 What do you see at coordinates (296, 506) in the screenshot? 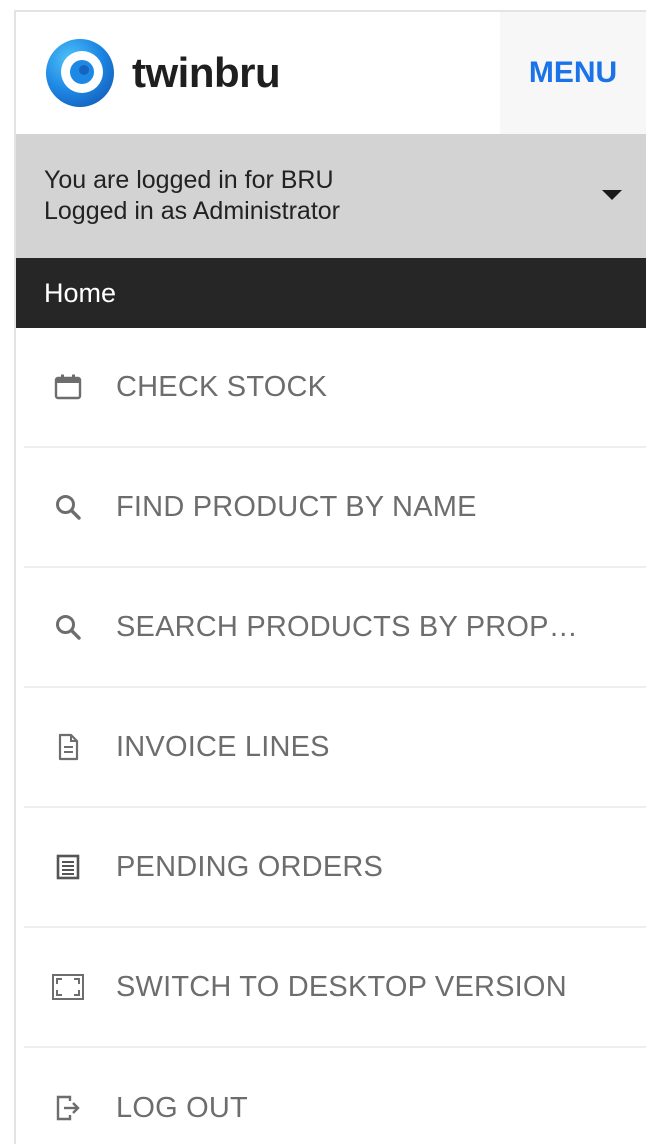
I see `menu-item-label: FIND PRODUCT BY NAME` at bounding box center [296, 506].